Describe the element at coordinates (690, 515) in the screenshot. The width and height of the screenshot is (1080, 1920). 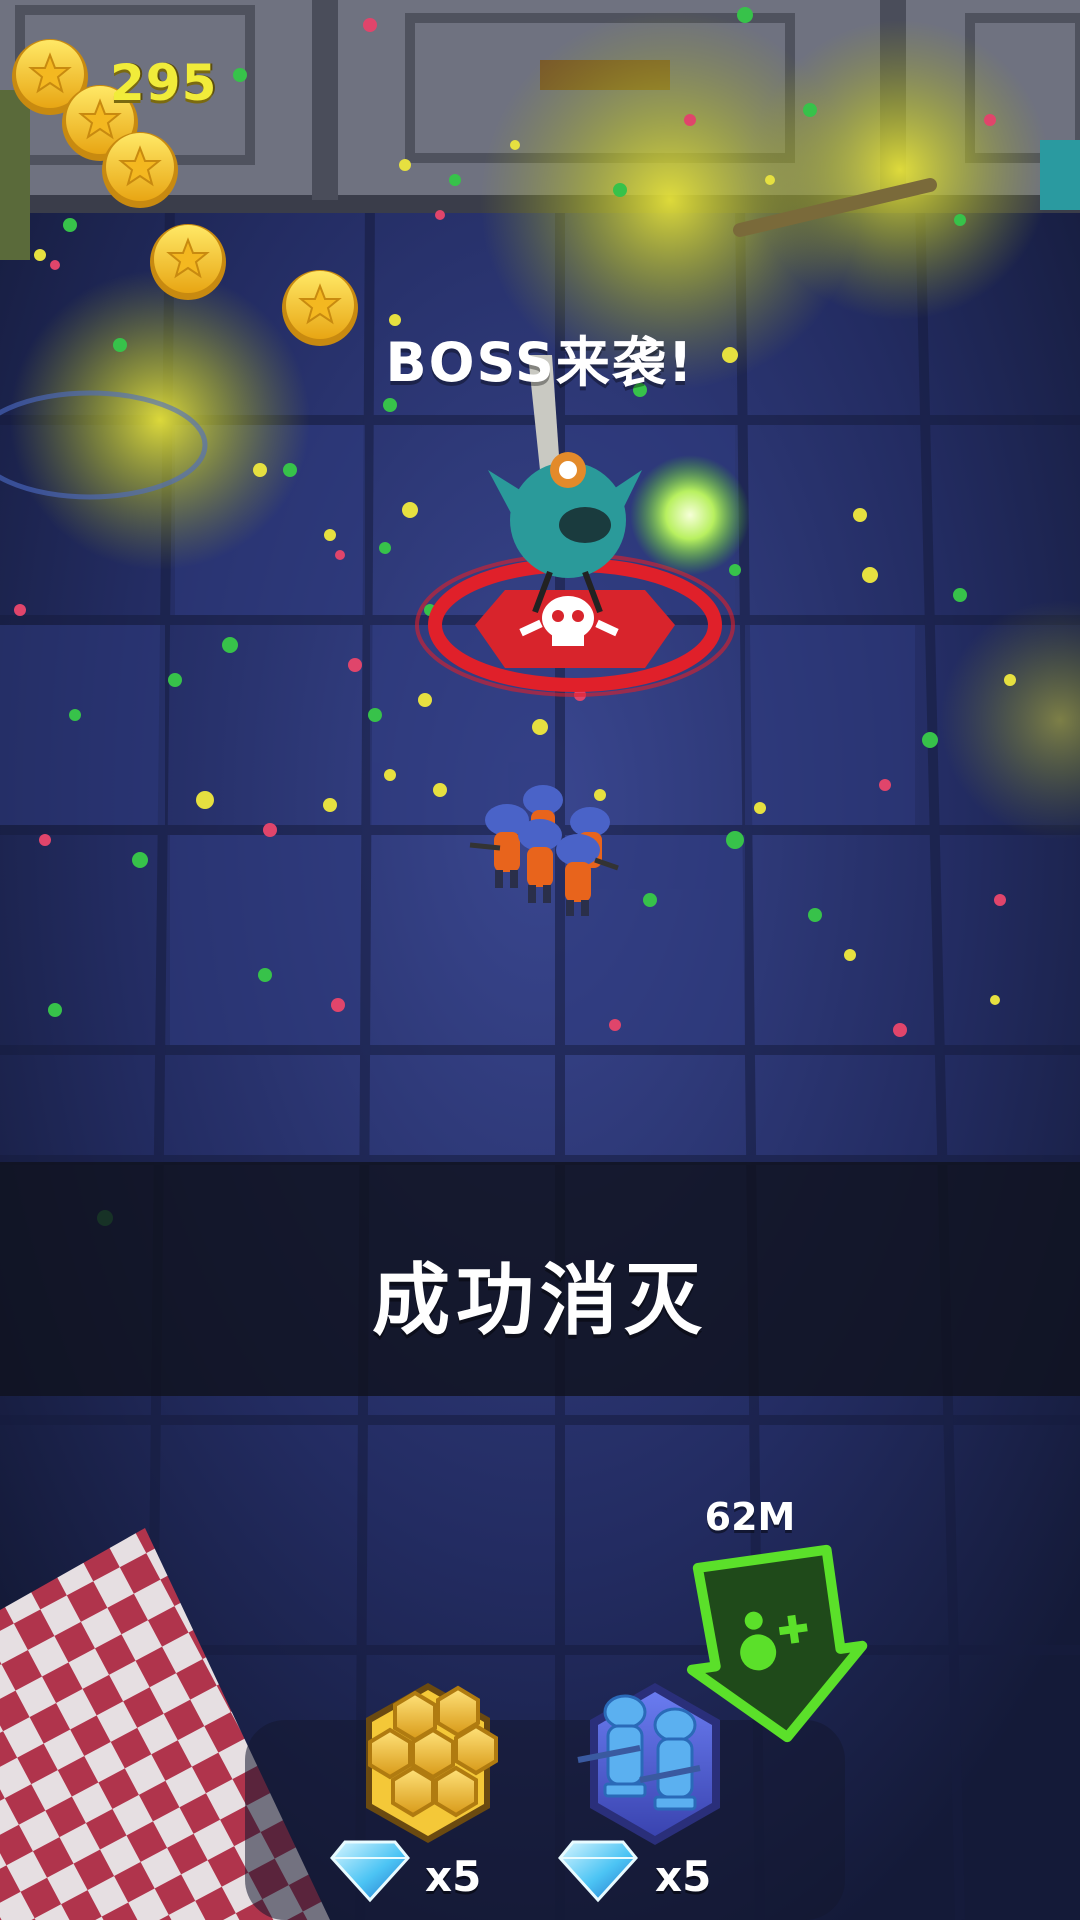
I see `green-energy-orb` at that location.